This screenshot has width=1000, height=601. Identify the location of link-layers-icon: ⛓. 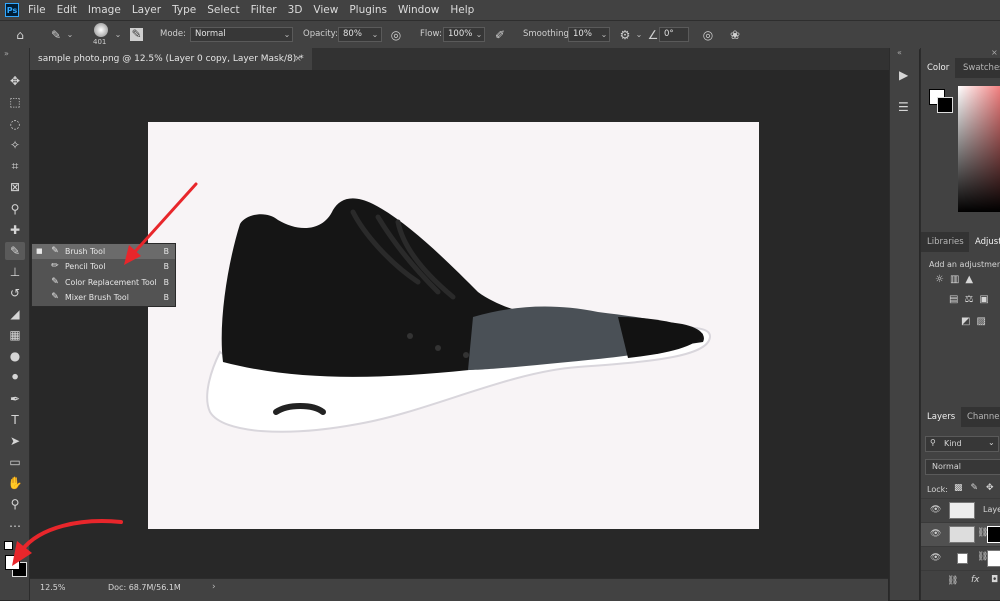
(952, 581).